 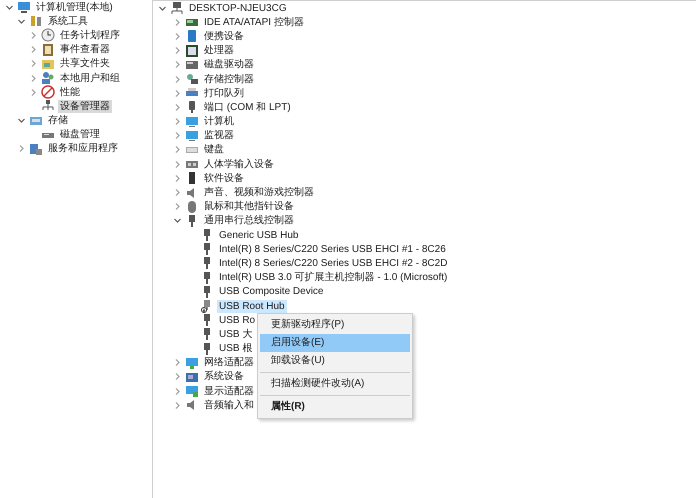 What do you see at coordinates (224, 93) in the screenshot?
I see `tree-item: 打印队列` at bounding box center [224, 93].